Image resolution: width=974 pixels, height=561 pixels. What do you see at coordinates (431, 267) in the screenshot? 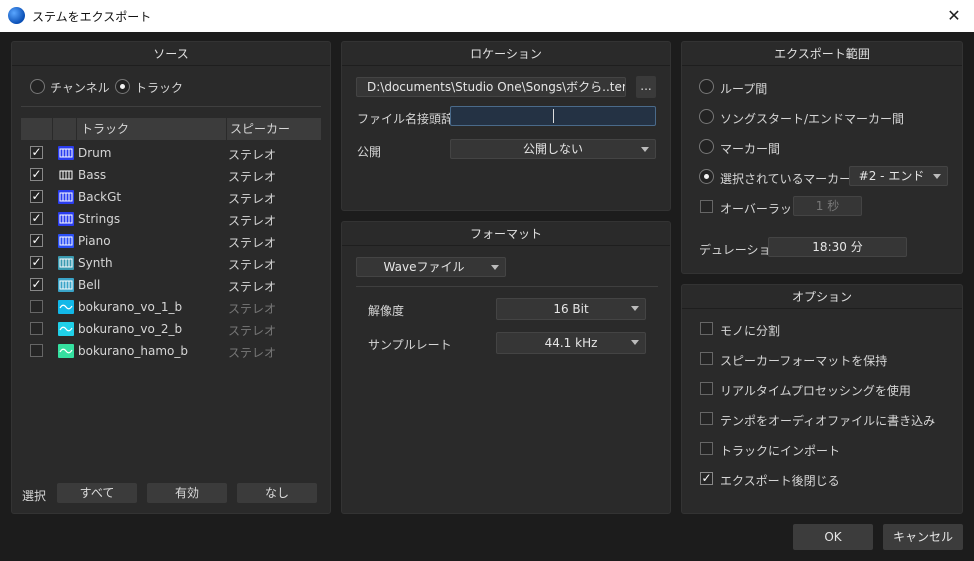
I see `format-type-select: Waveファイル` at bounding box center [431, 267].